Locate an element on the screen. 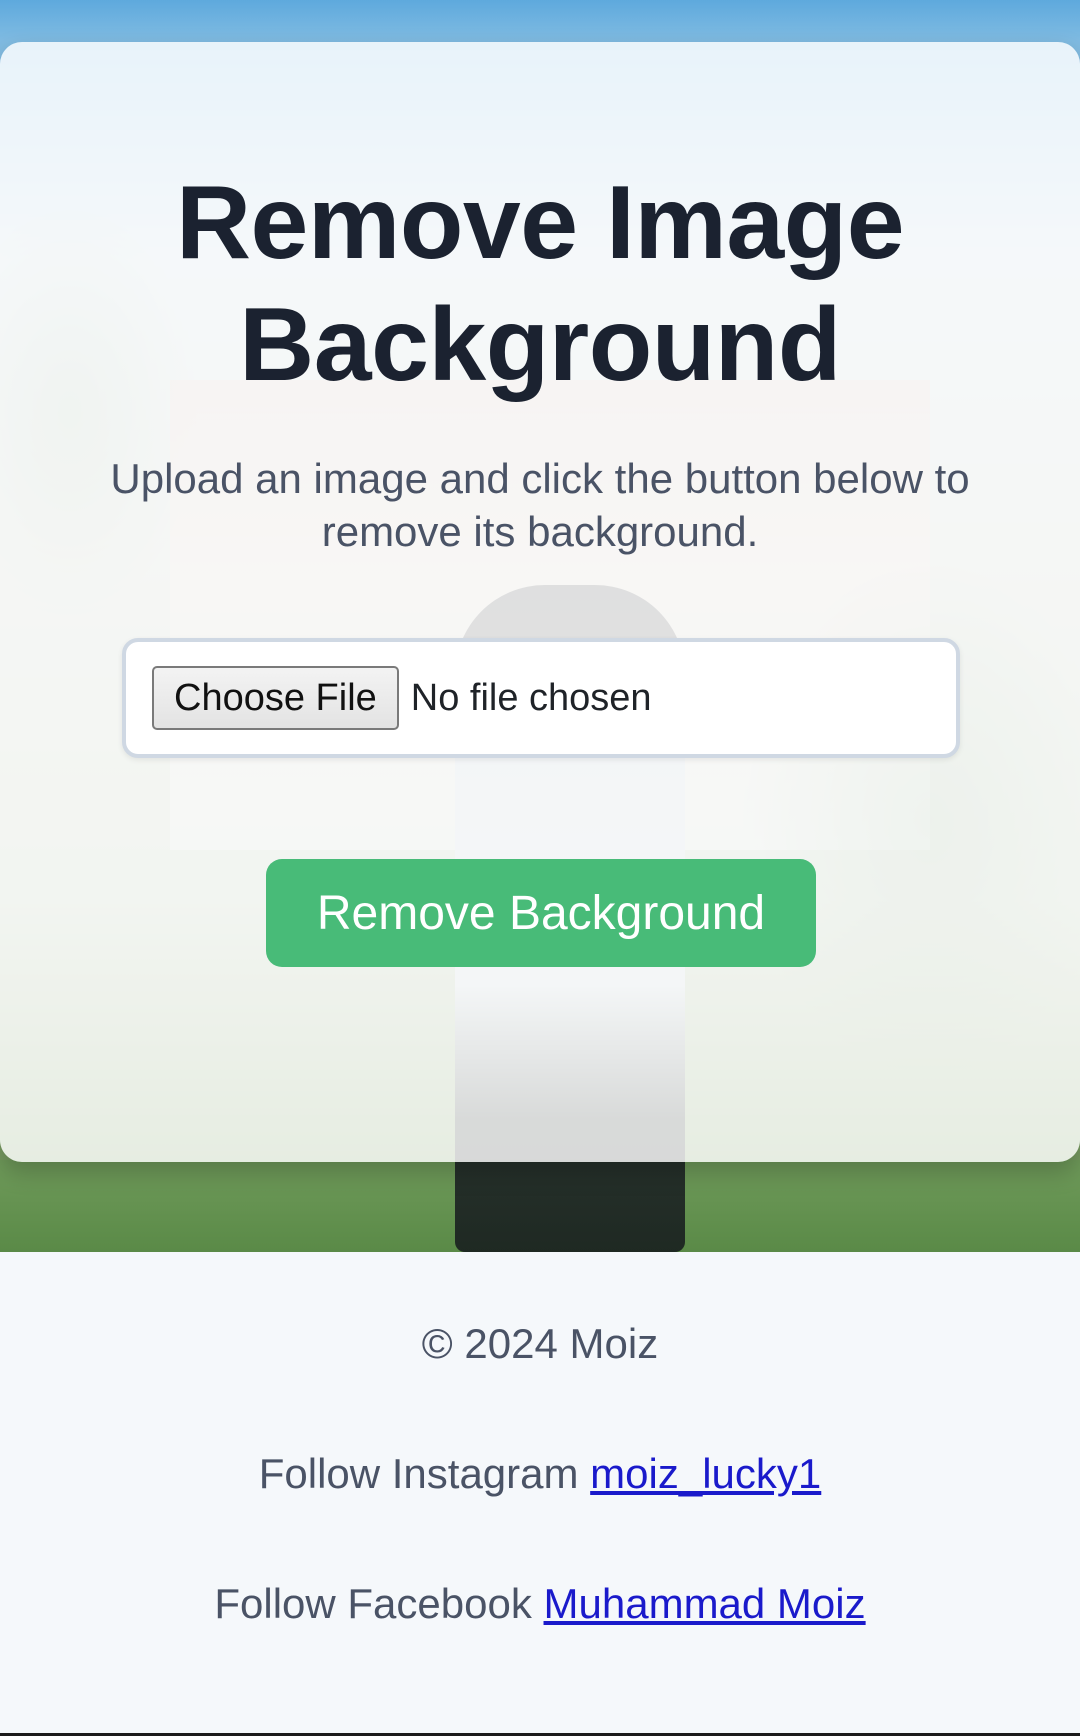  facebook-prefix: Follow Facebook is located at coordinates (373, 1603).